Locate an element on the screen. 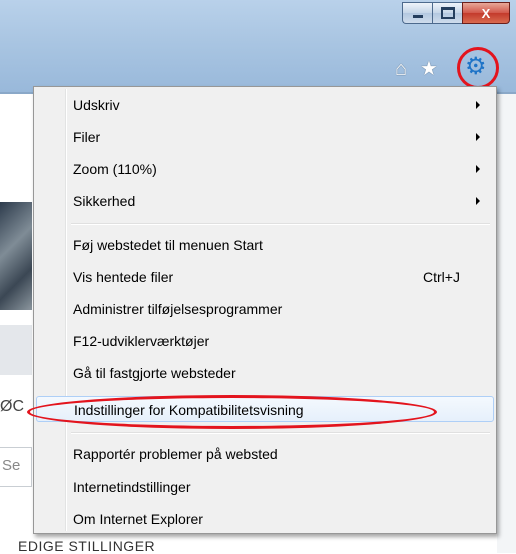  maximize-button is located at coordinates (447, 13).